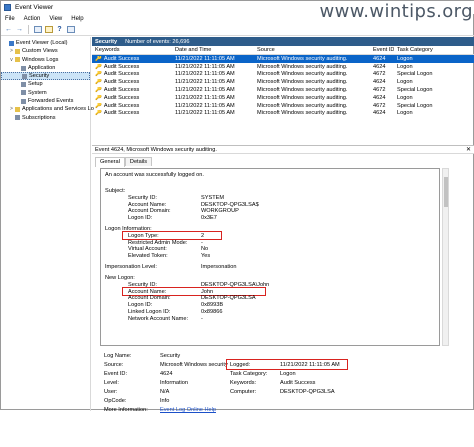  I want to click on section-heading: Subject:, so click(115, 191).